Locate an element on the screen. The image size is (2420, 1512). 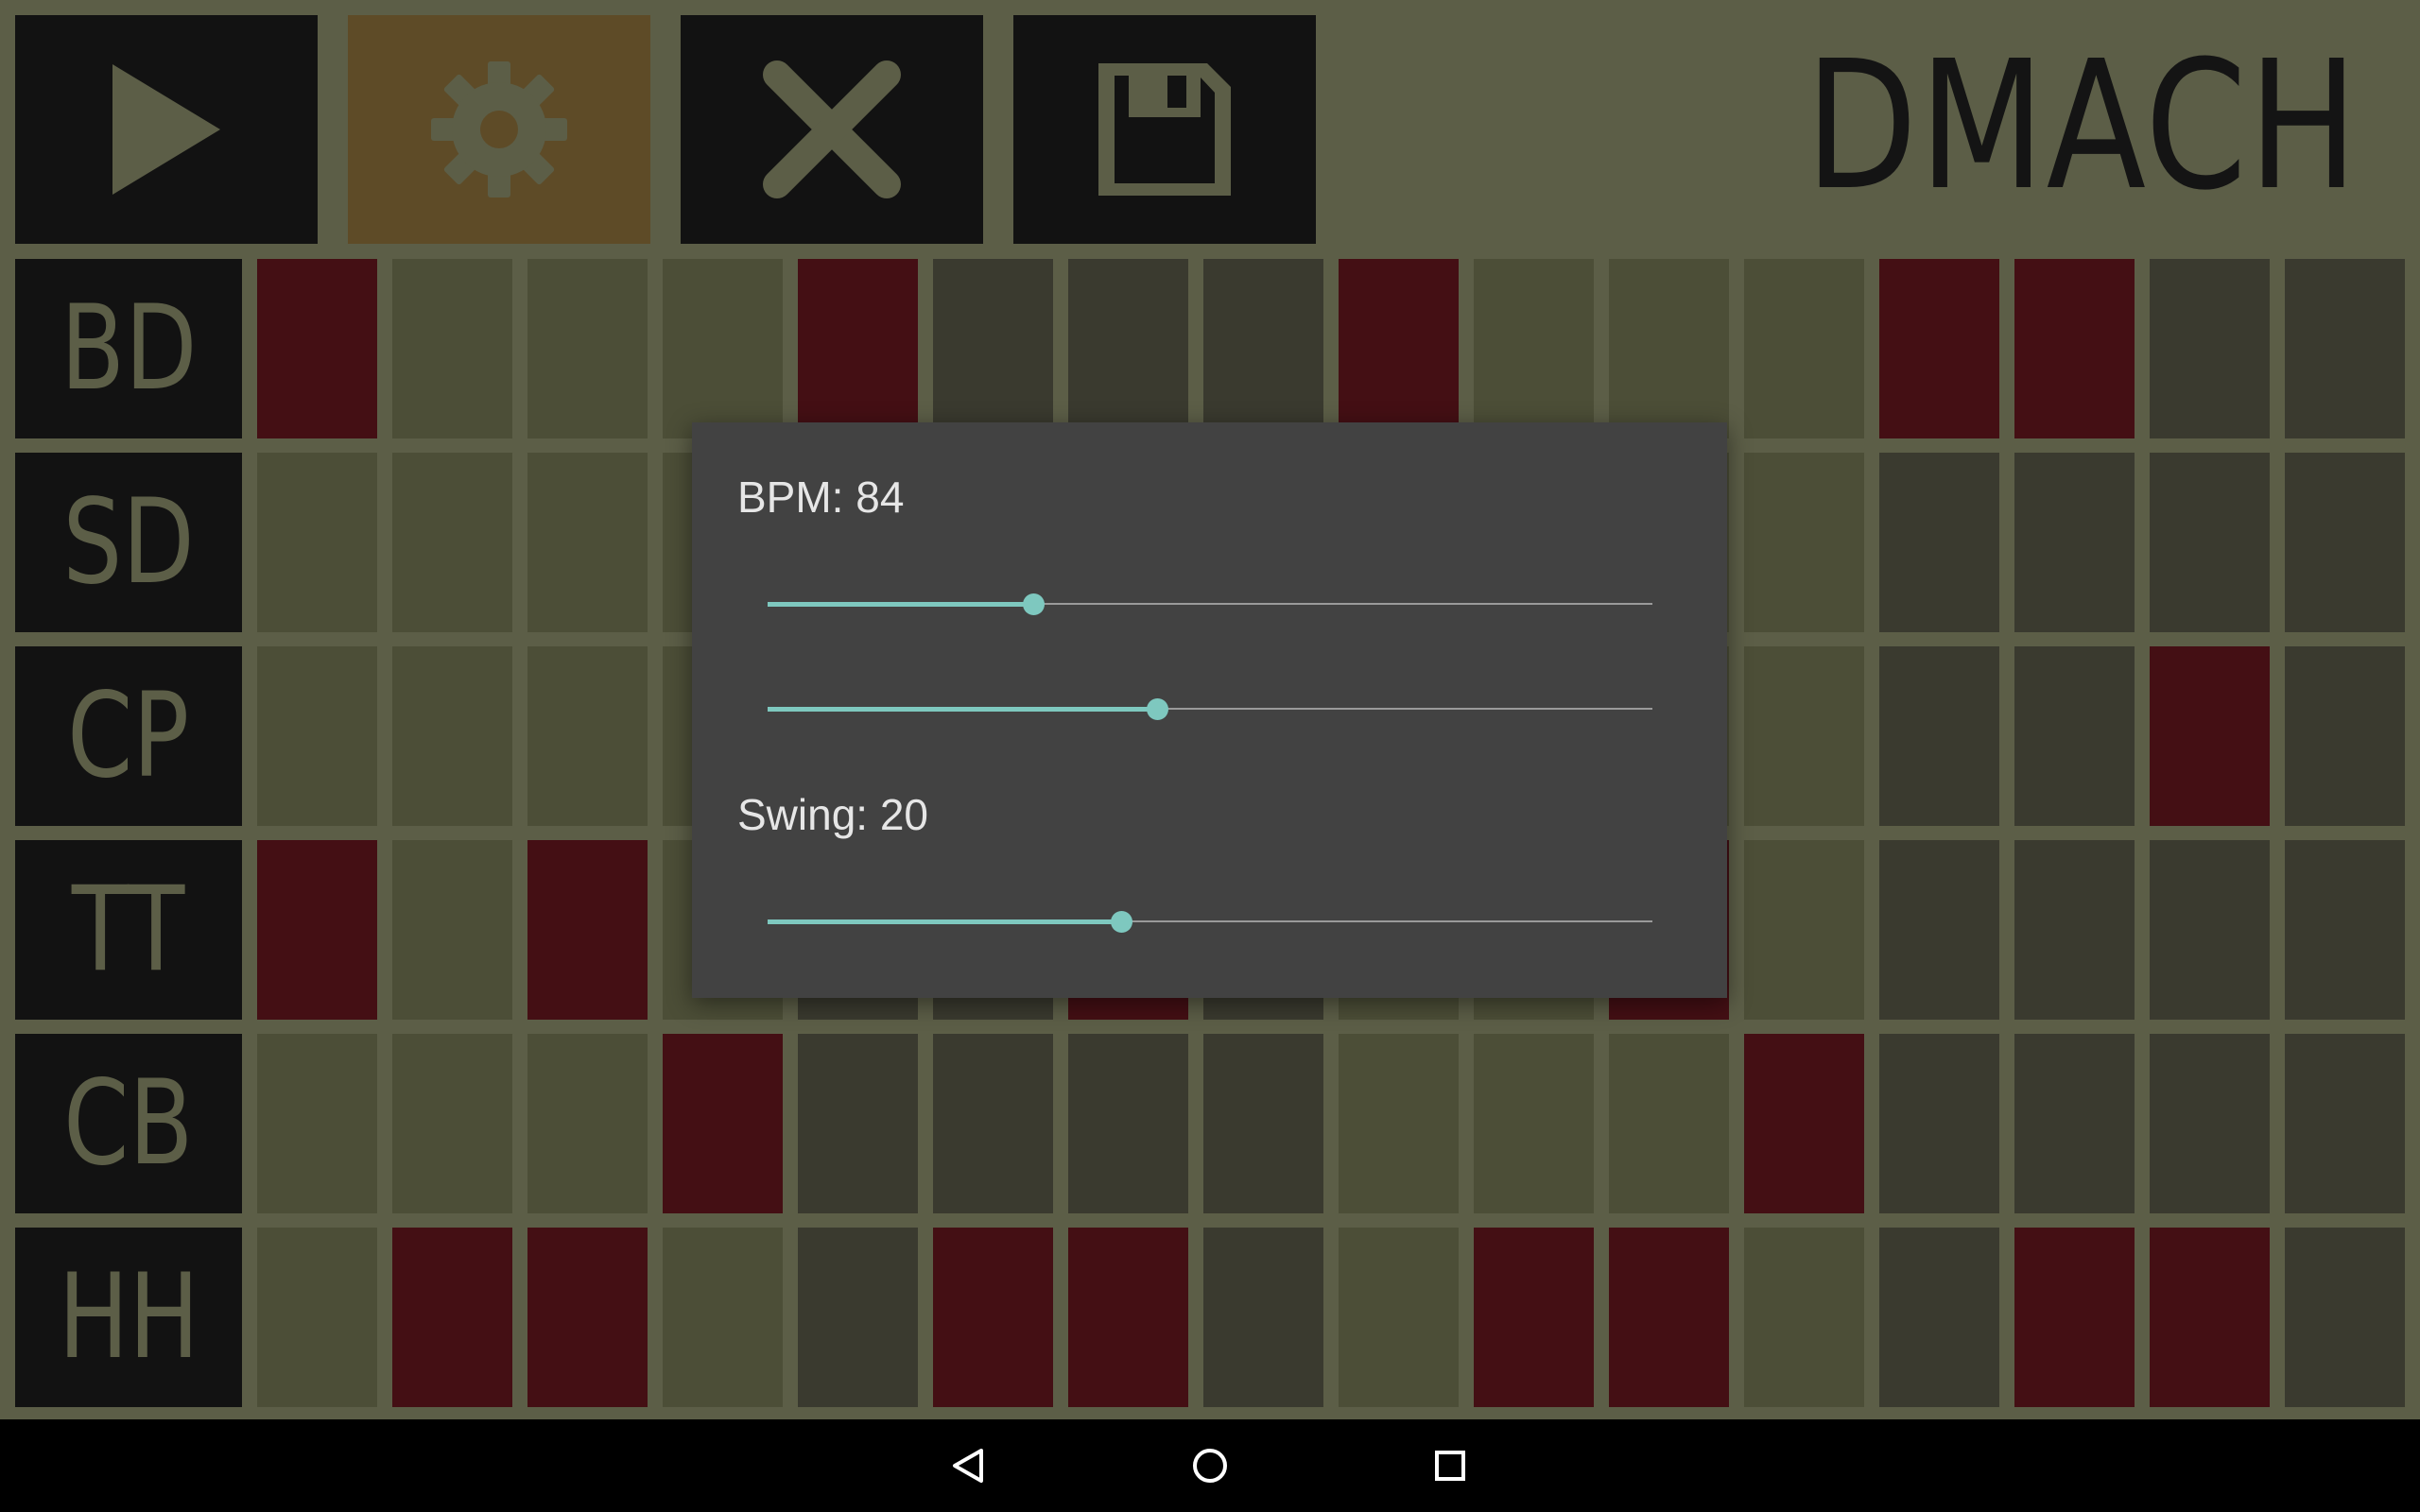
save-button is located at coordinates (1164, 129).